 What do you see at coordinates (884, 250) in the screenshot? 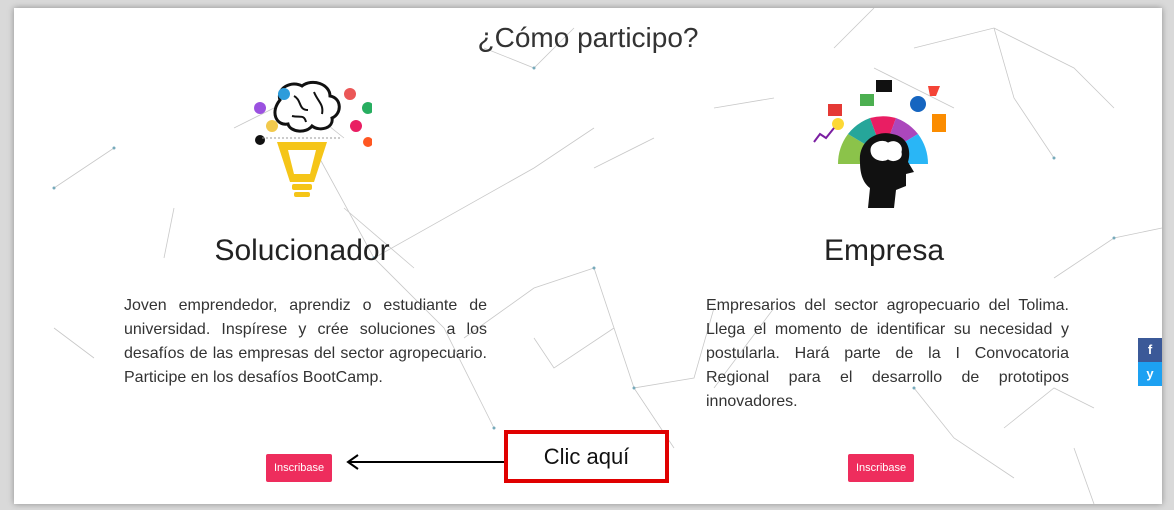
I see `card-title-empresa: Empresa` at bounding box center [884, 250].